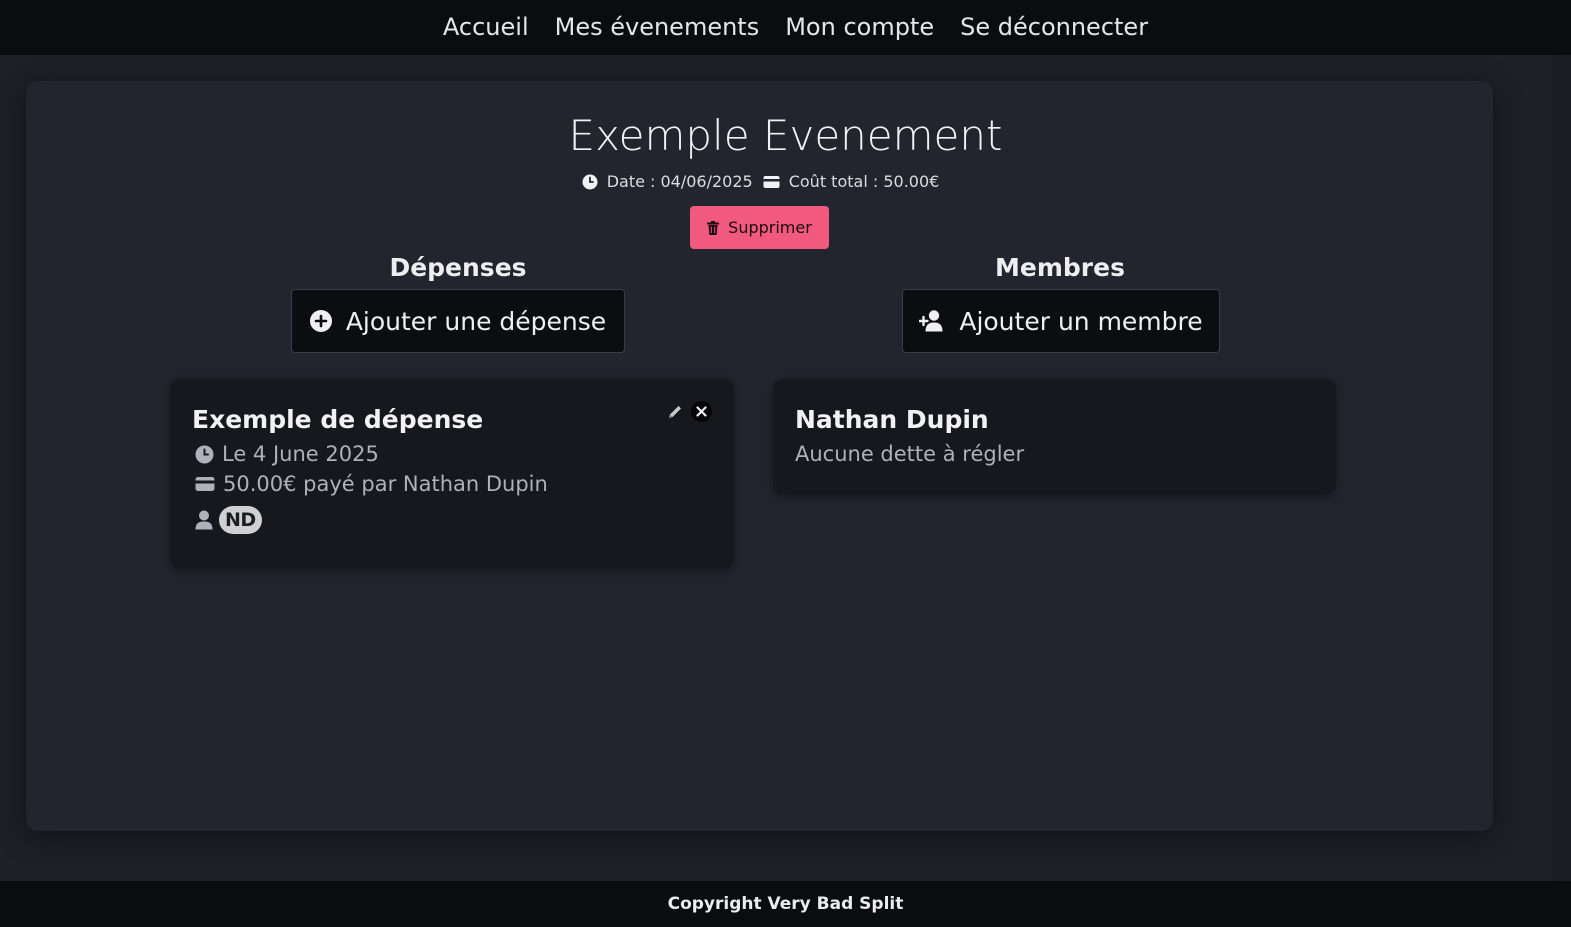  What do you see at coordinates (1081, 321) in the screenshot?
I see `add-member-label: Ajouter un membre` at bounding box center [1081, 321].